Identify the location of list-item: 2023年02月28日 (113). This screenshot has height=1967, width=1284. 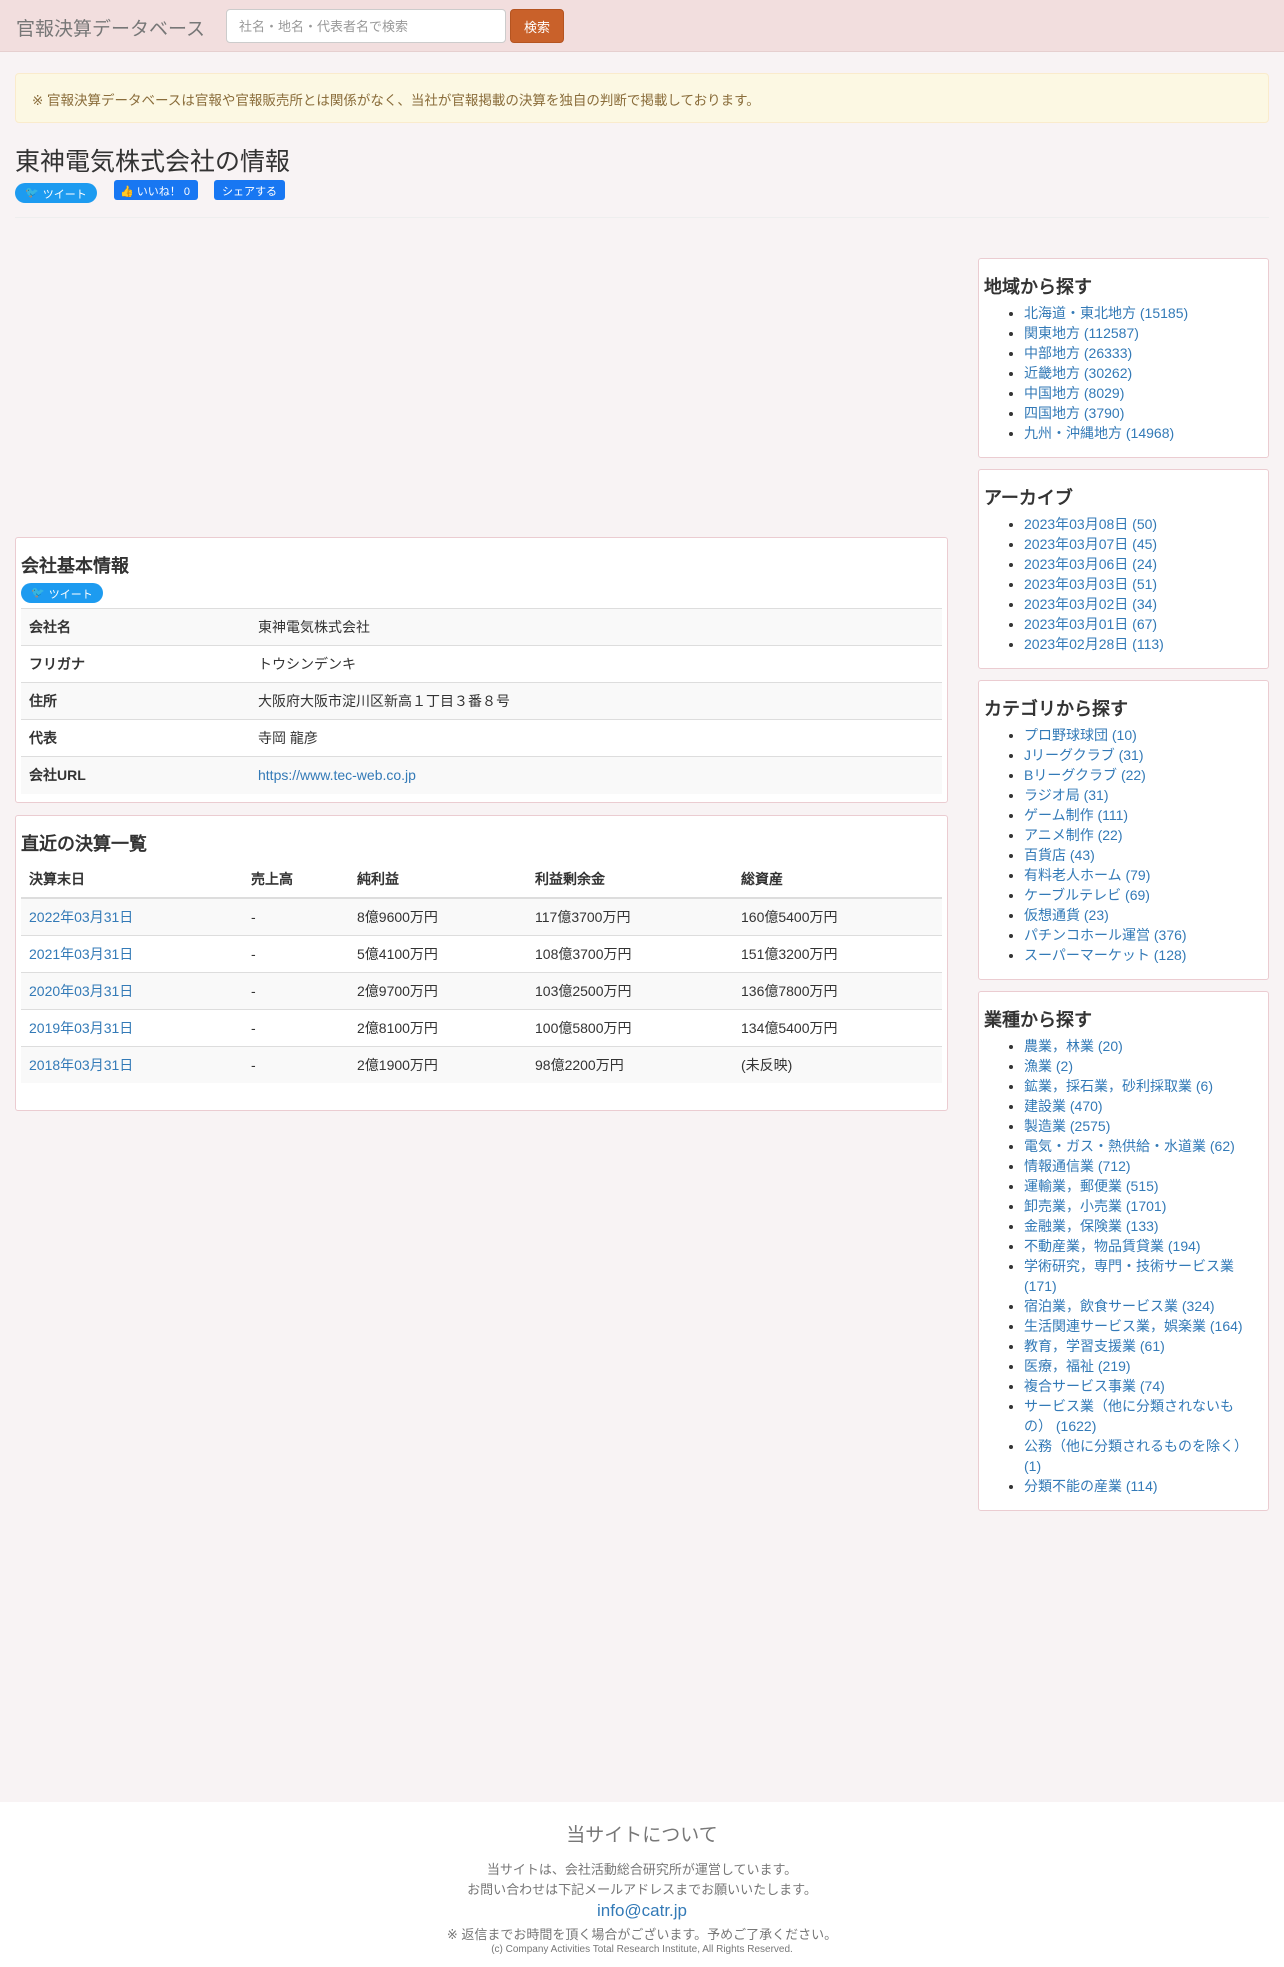
(1094, 644).